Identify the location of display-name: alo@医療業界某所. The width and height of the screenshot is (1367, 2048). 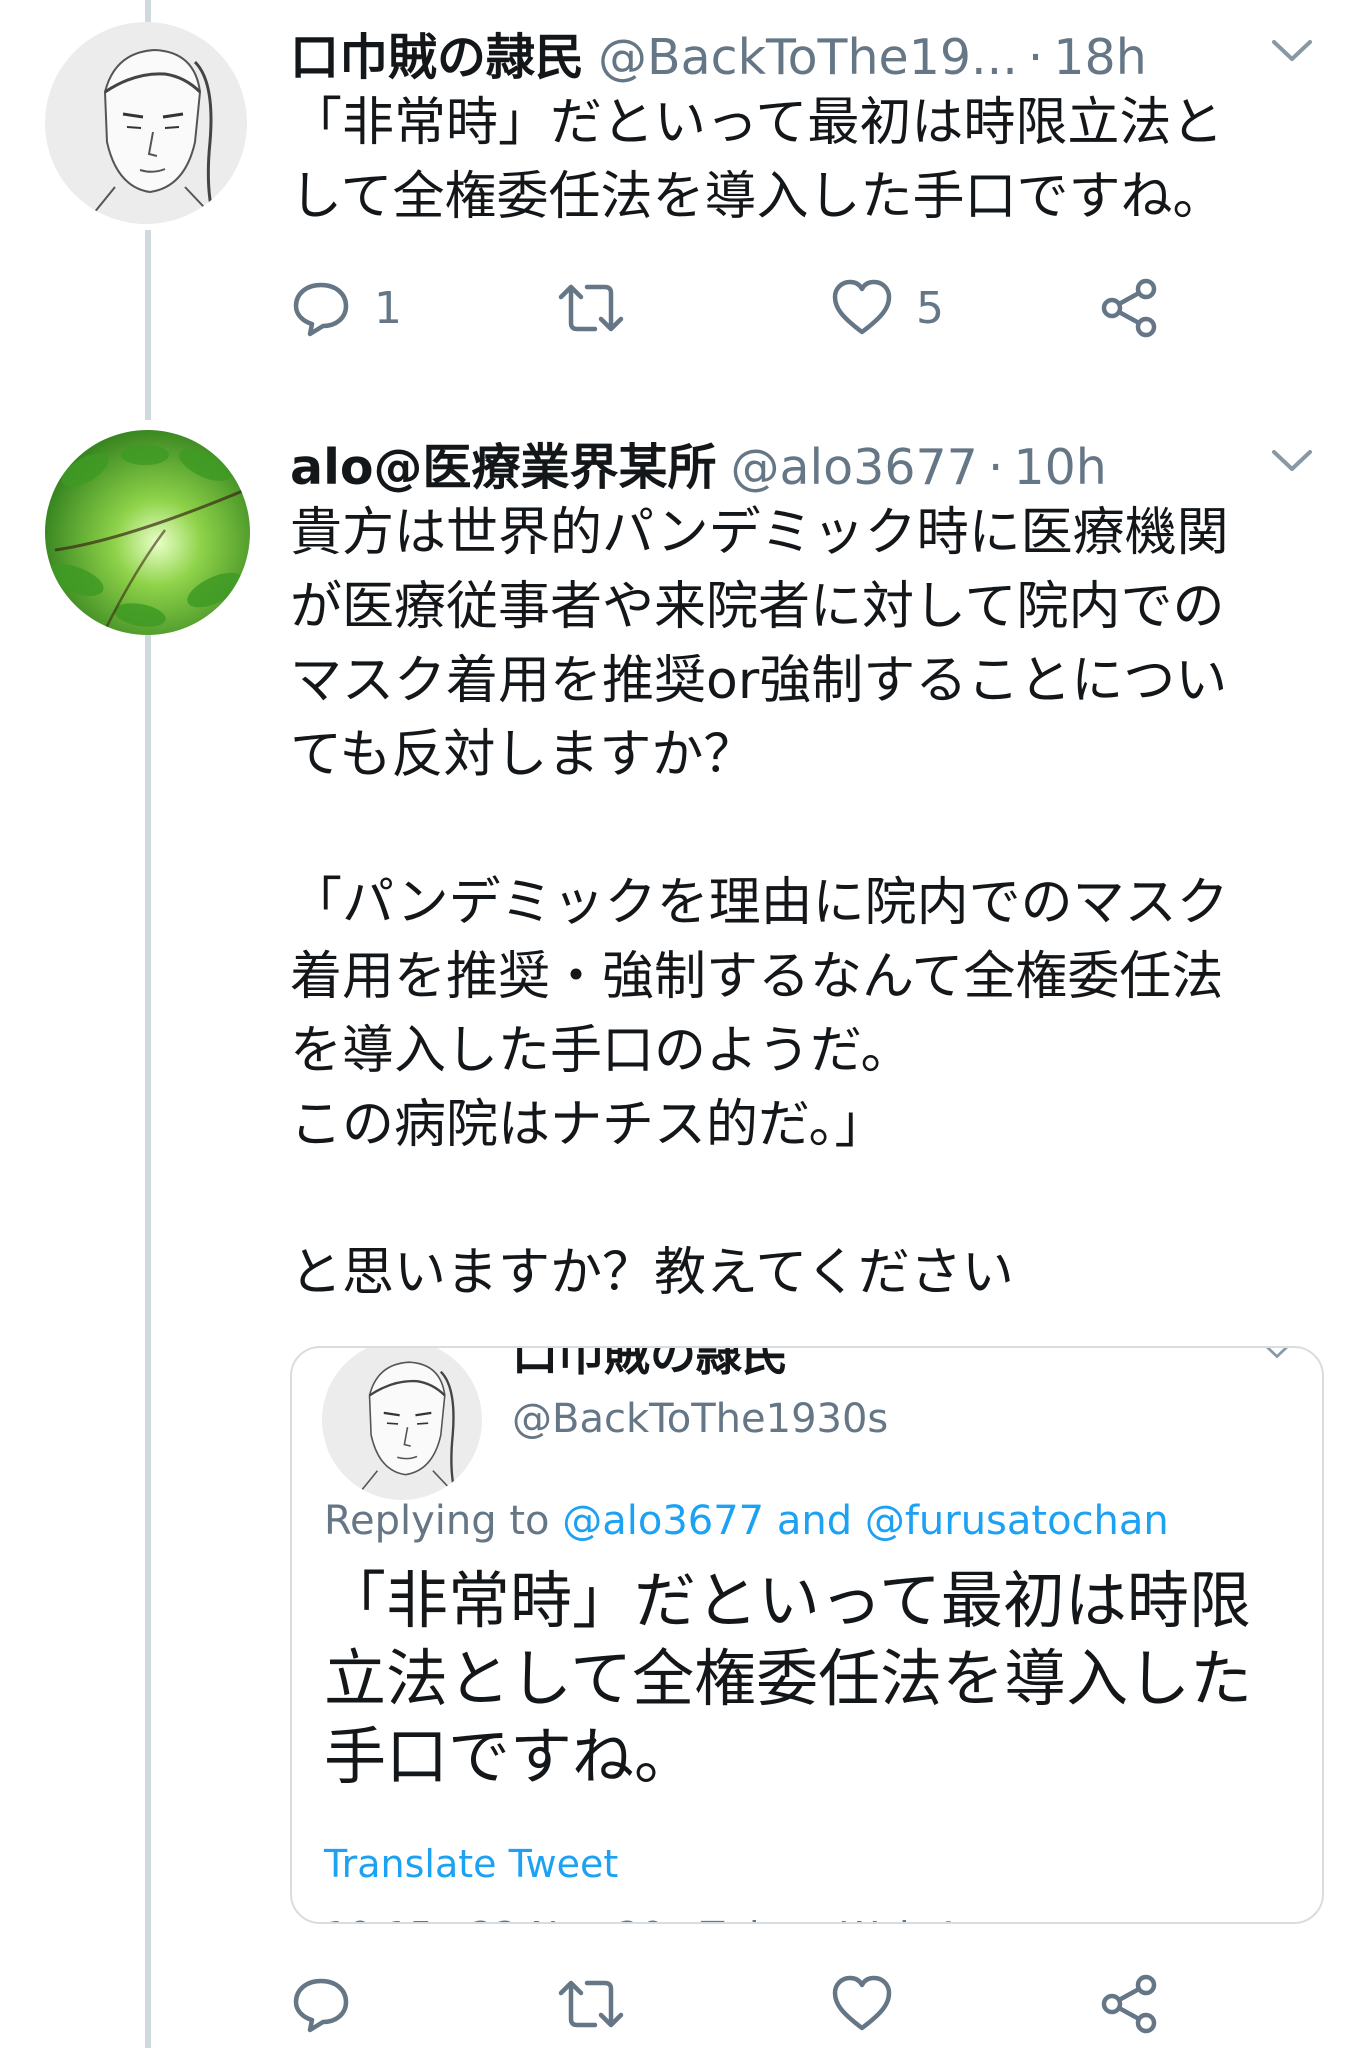
(503, 463).